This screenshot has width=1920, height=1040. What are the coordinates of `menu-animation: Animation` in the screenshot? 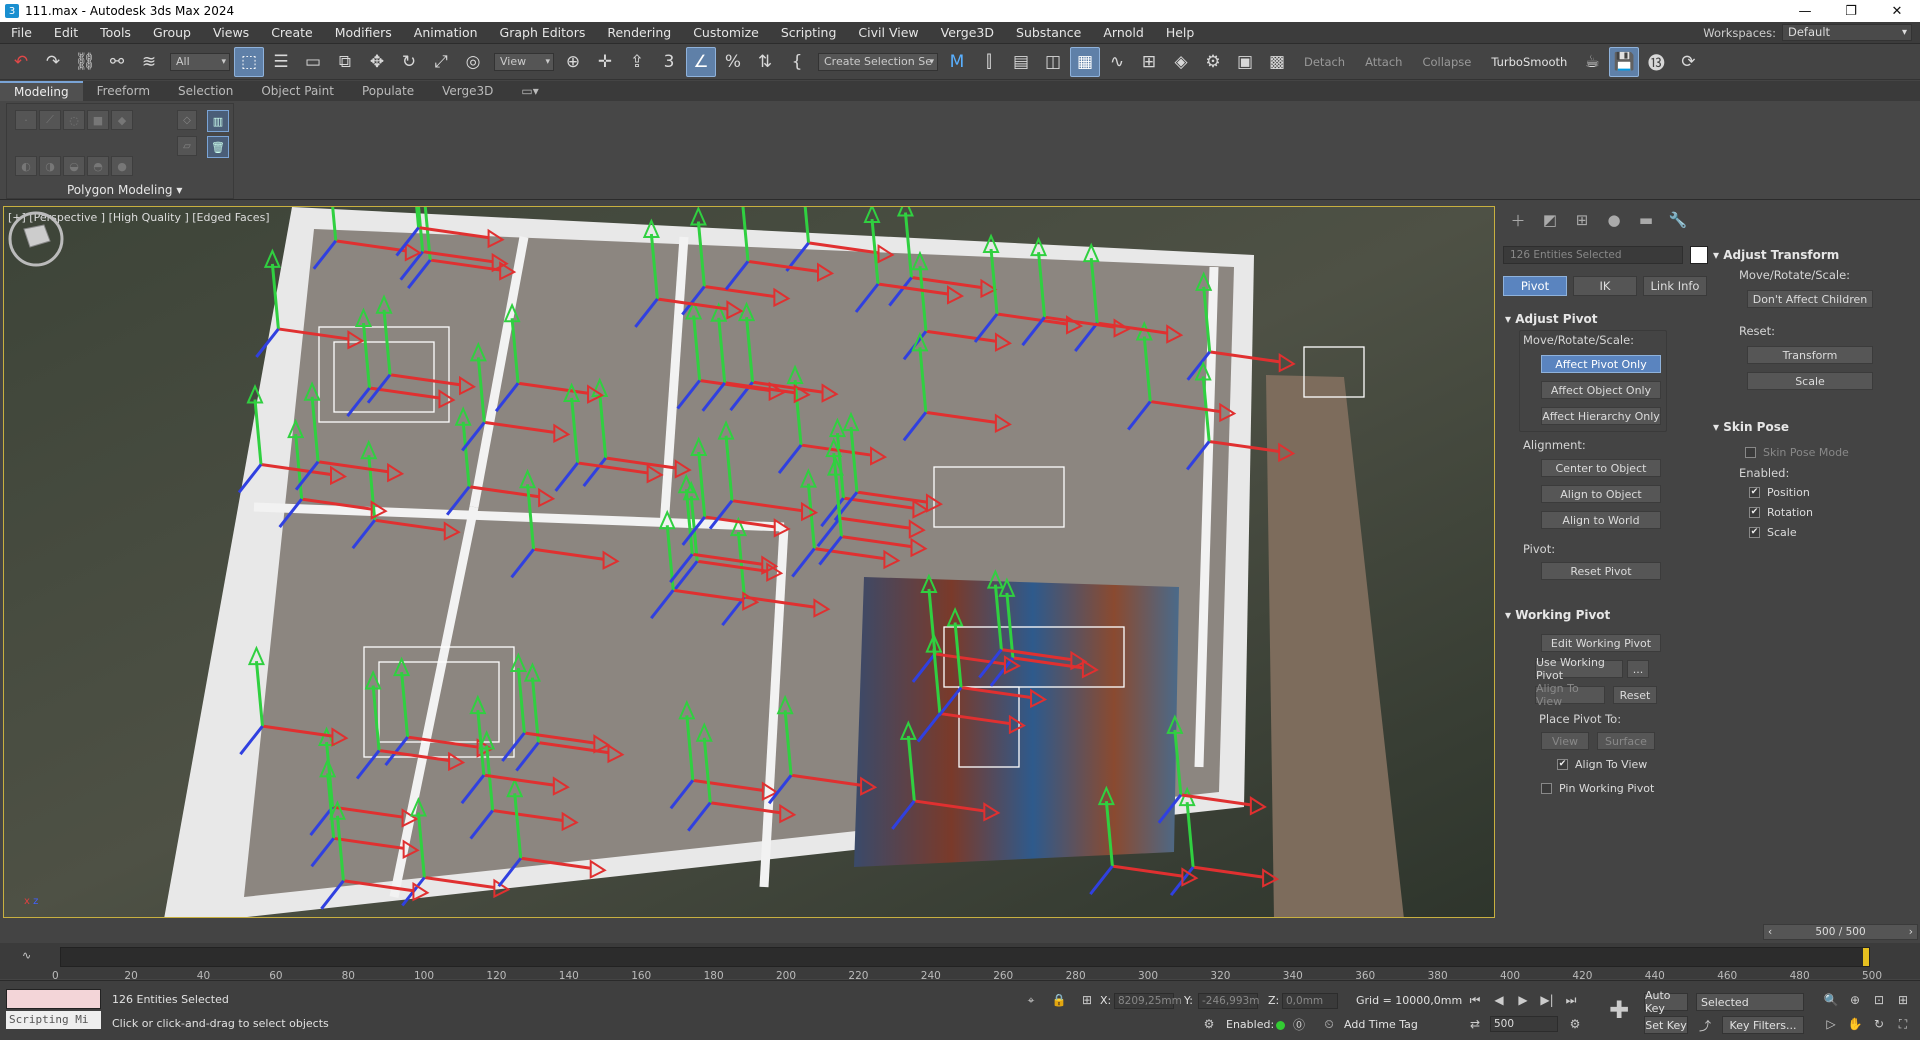 It's located at (446, 32).